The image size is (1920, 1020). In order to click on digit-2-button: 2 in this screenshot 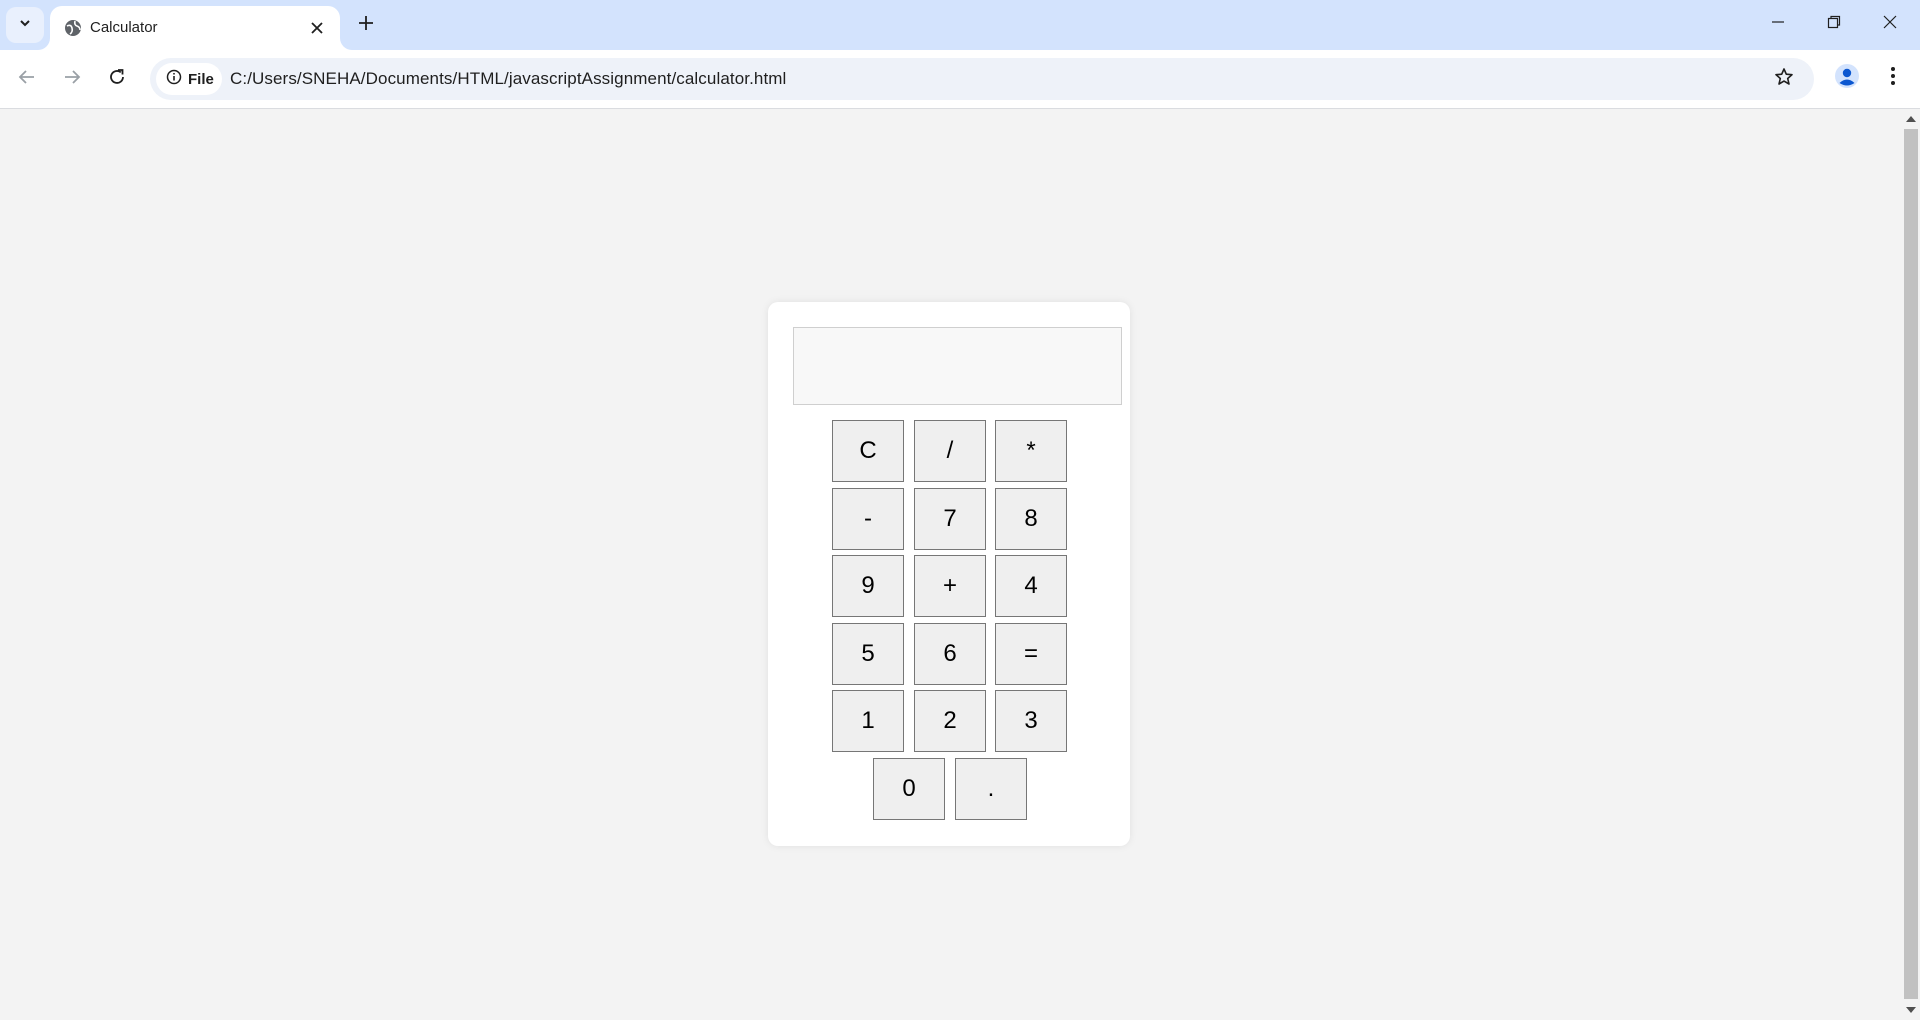, I will do `click(950, 721)`.